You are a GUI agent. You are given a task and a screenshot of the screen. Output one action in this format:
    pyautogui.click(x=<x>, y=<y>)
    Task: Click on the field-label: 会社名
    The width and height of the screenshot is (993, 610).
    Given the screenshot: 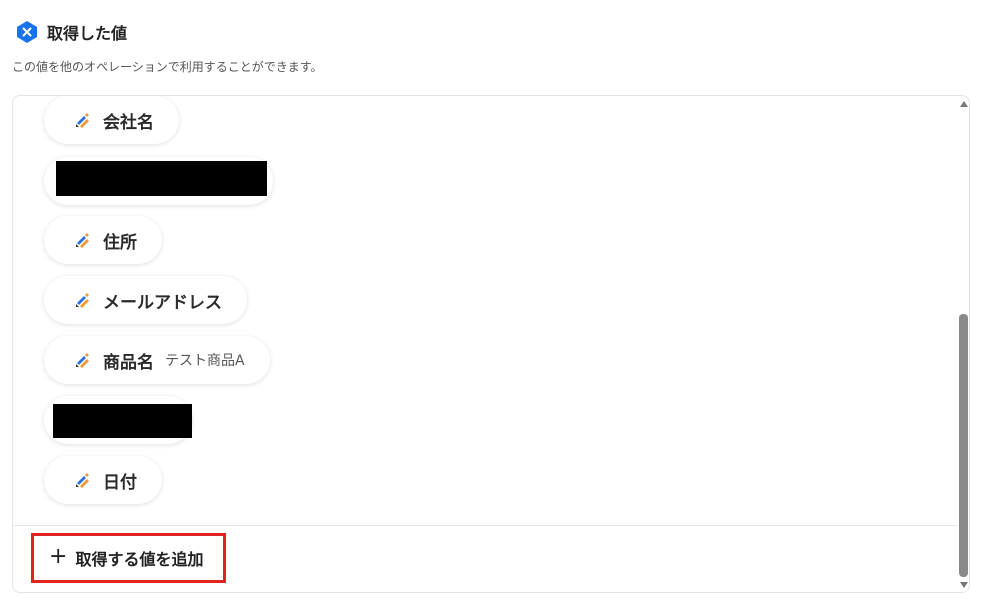 What is the action you would take?
    pyautogui.click(x=128, y=122)
    